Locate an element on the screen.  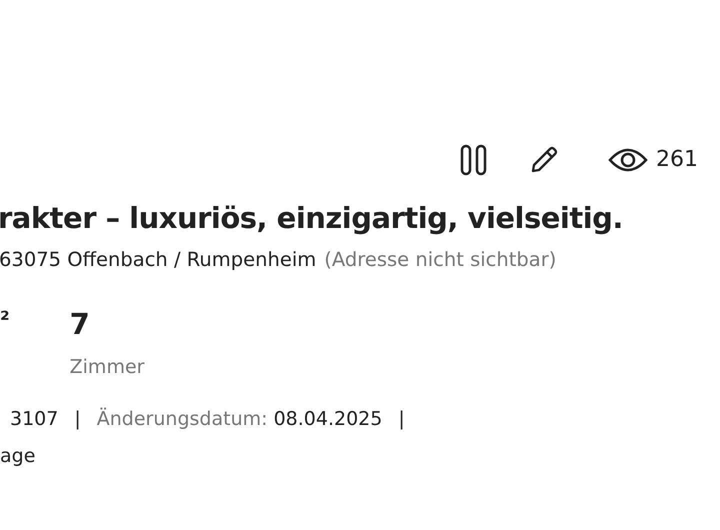
meta-text: age is located at coordinates (18, 456).